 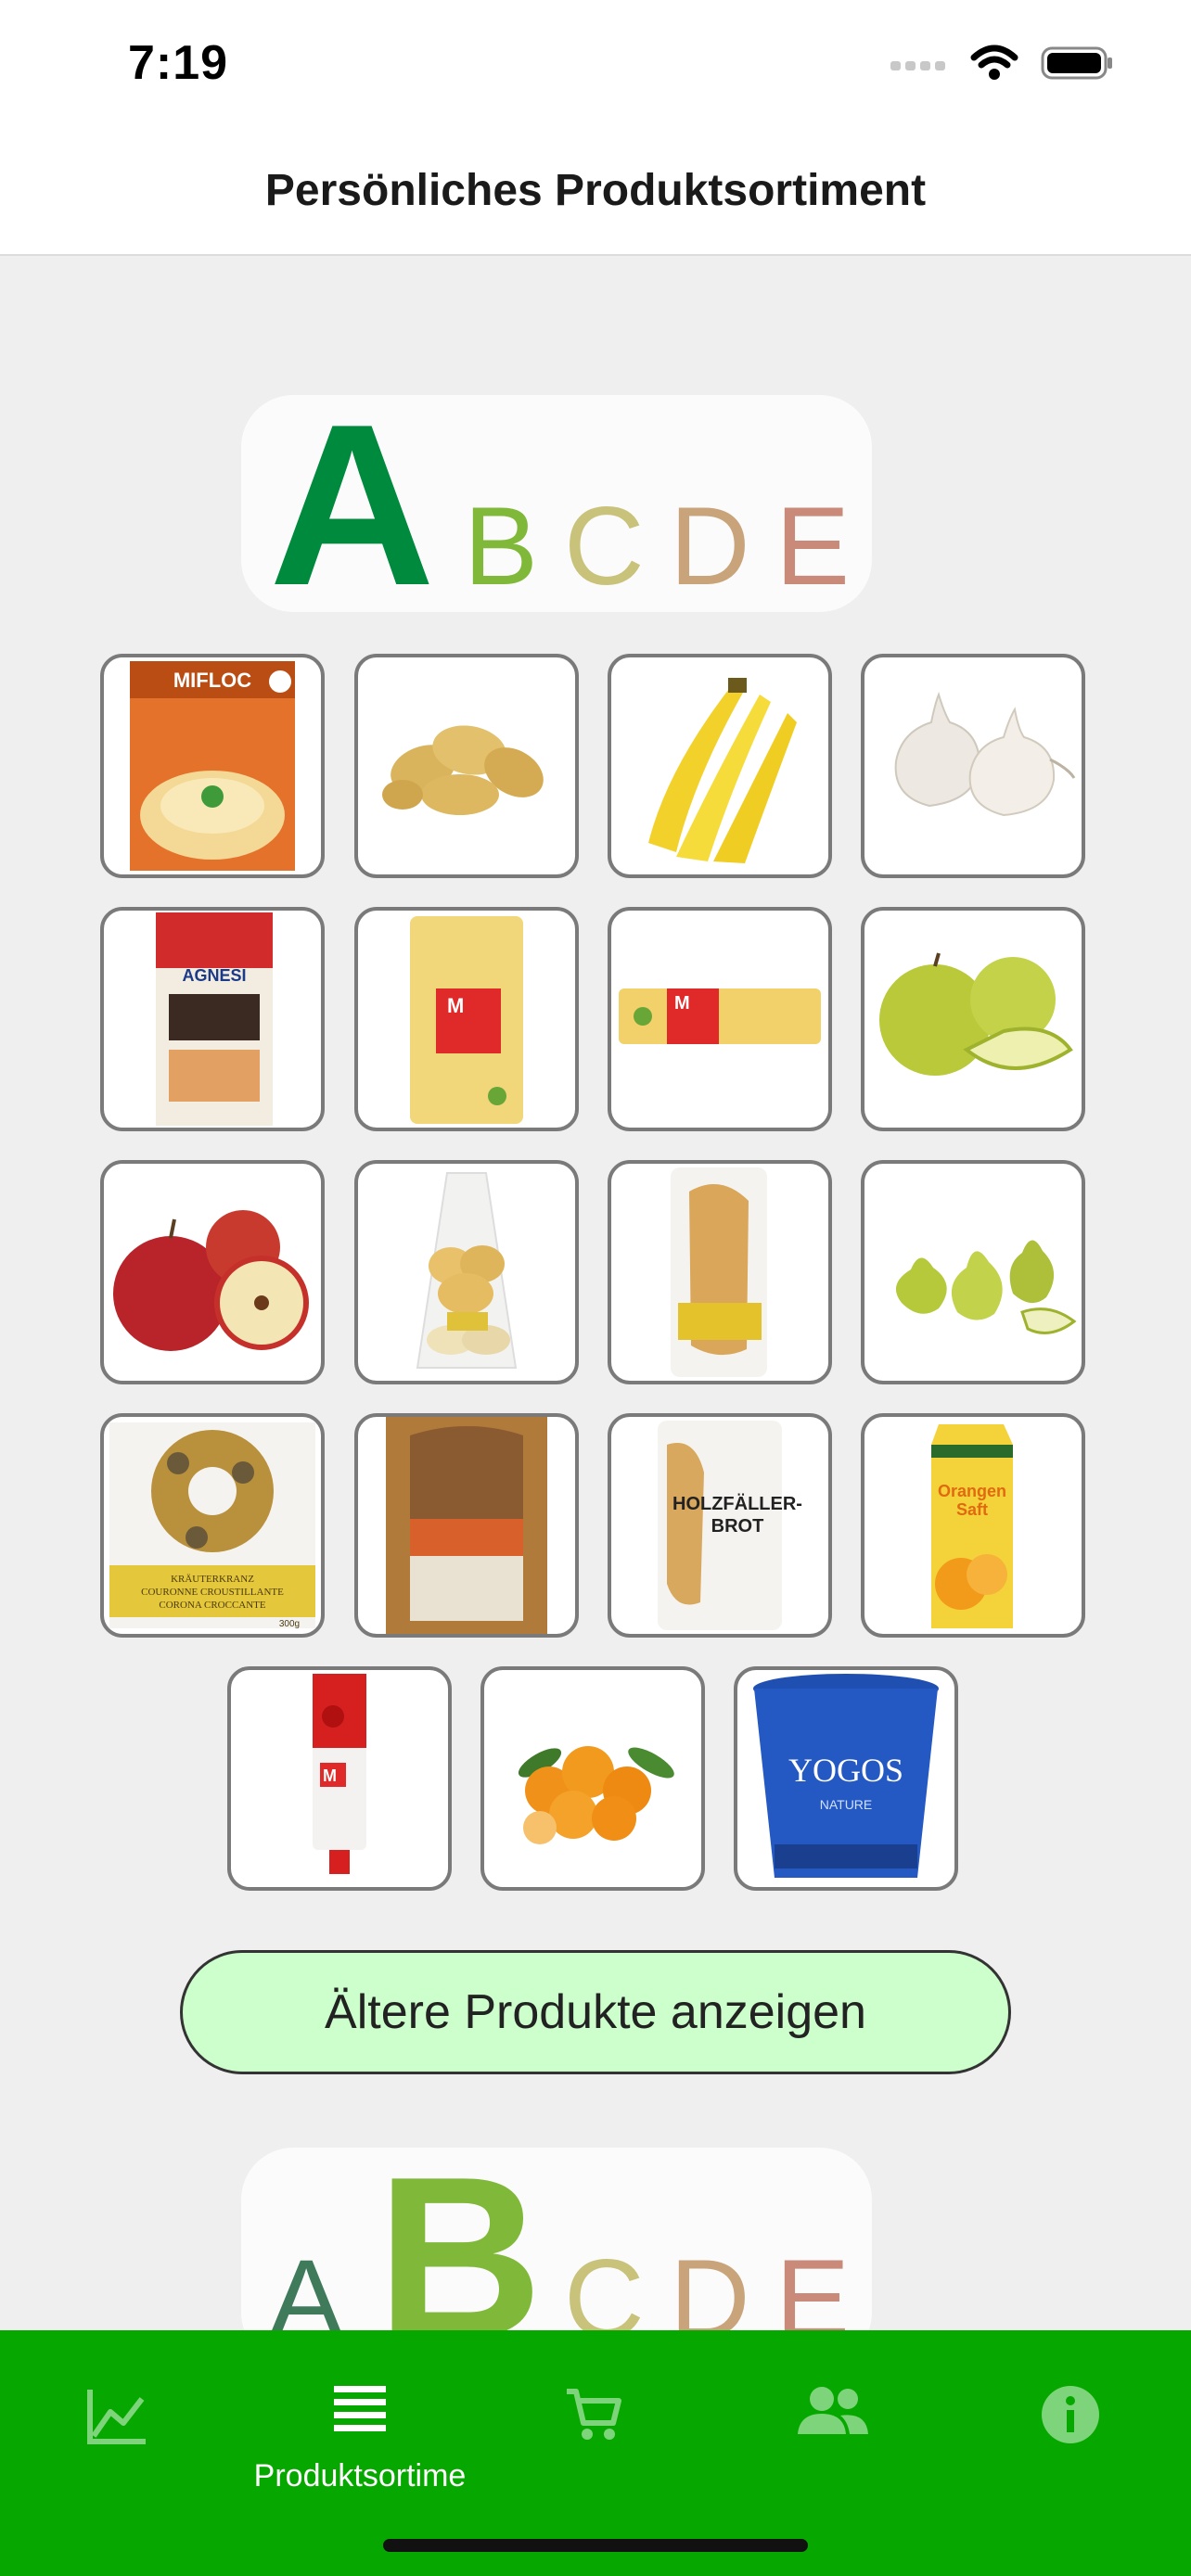 I want to click on tab-cart, so click(x=593, y=2432).